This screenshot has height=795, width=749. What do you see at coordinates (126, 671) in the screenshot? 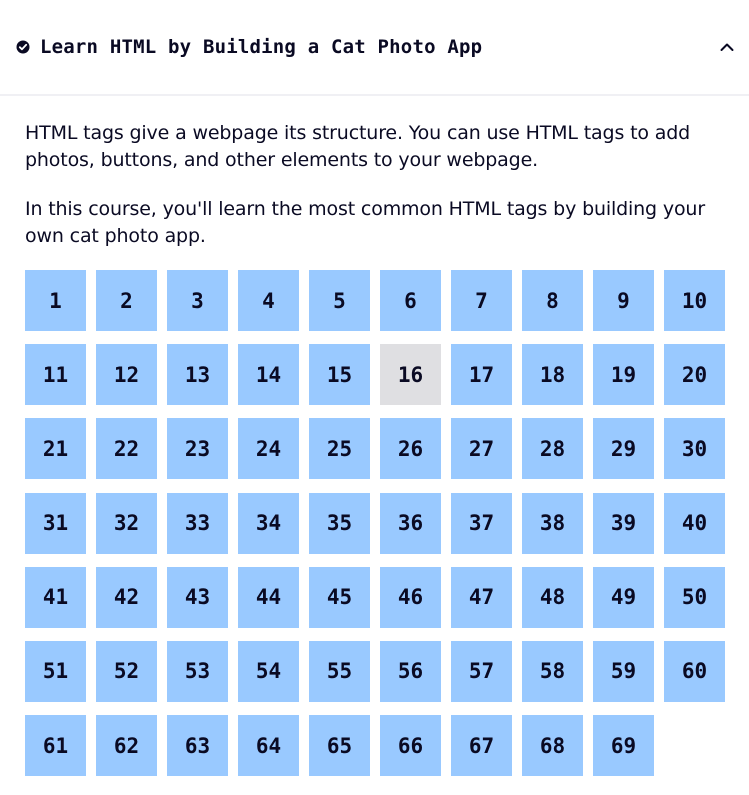
I see `step-button: 52` at bounding box center [126, 671].